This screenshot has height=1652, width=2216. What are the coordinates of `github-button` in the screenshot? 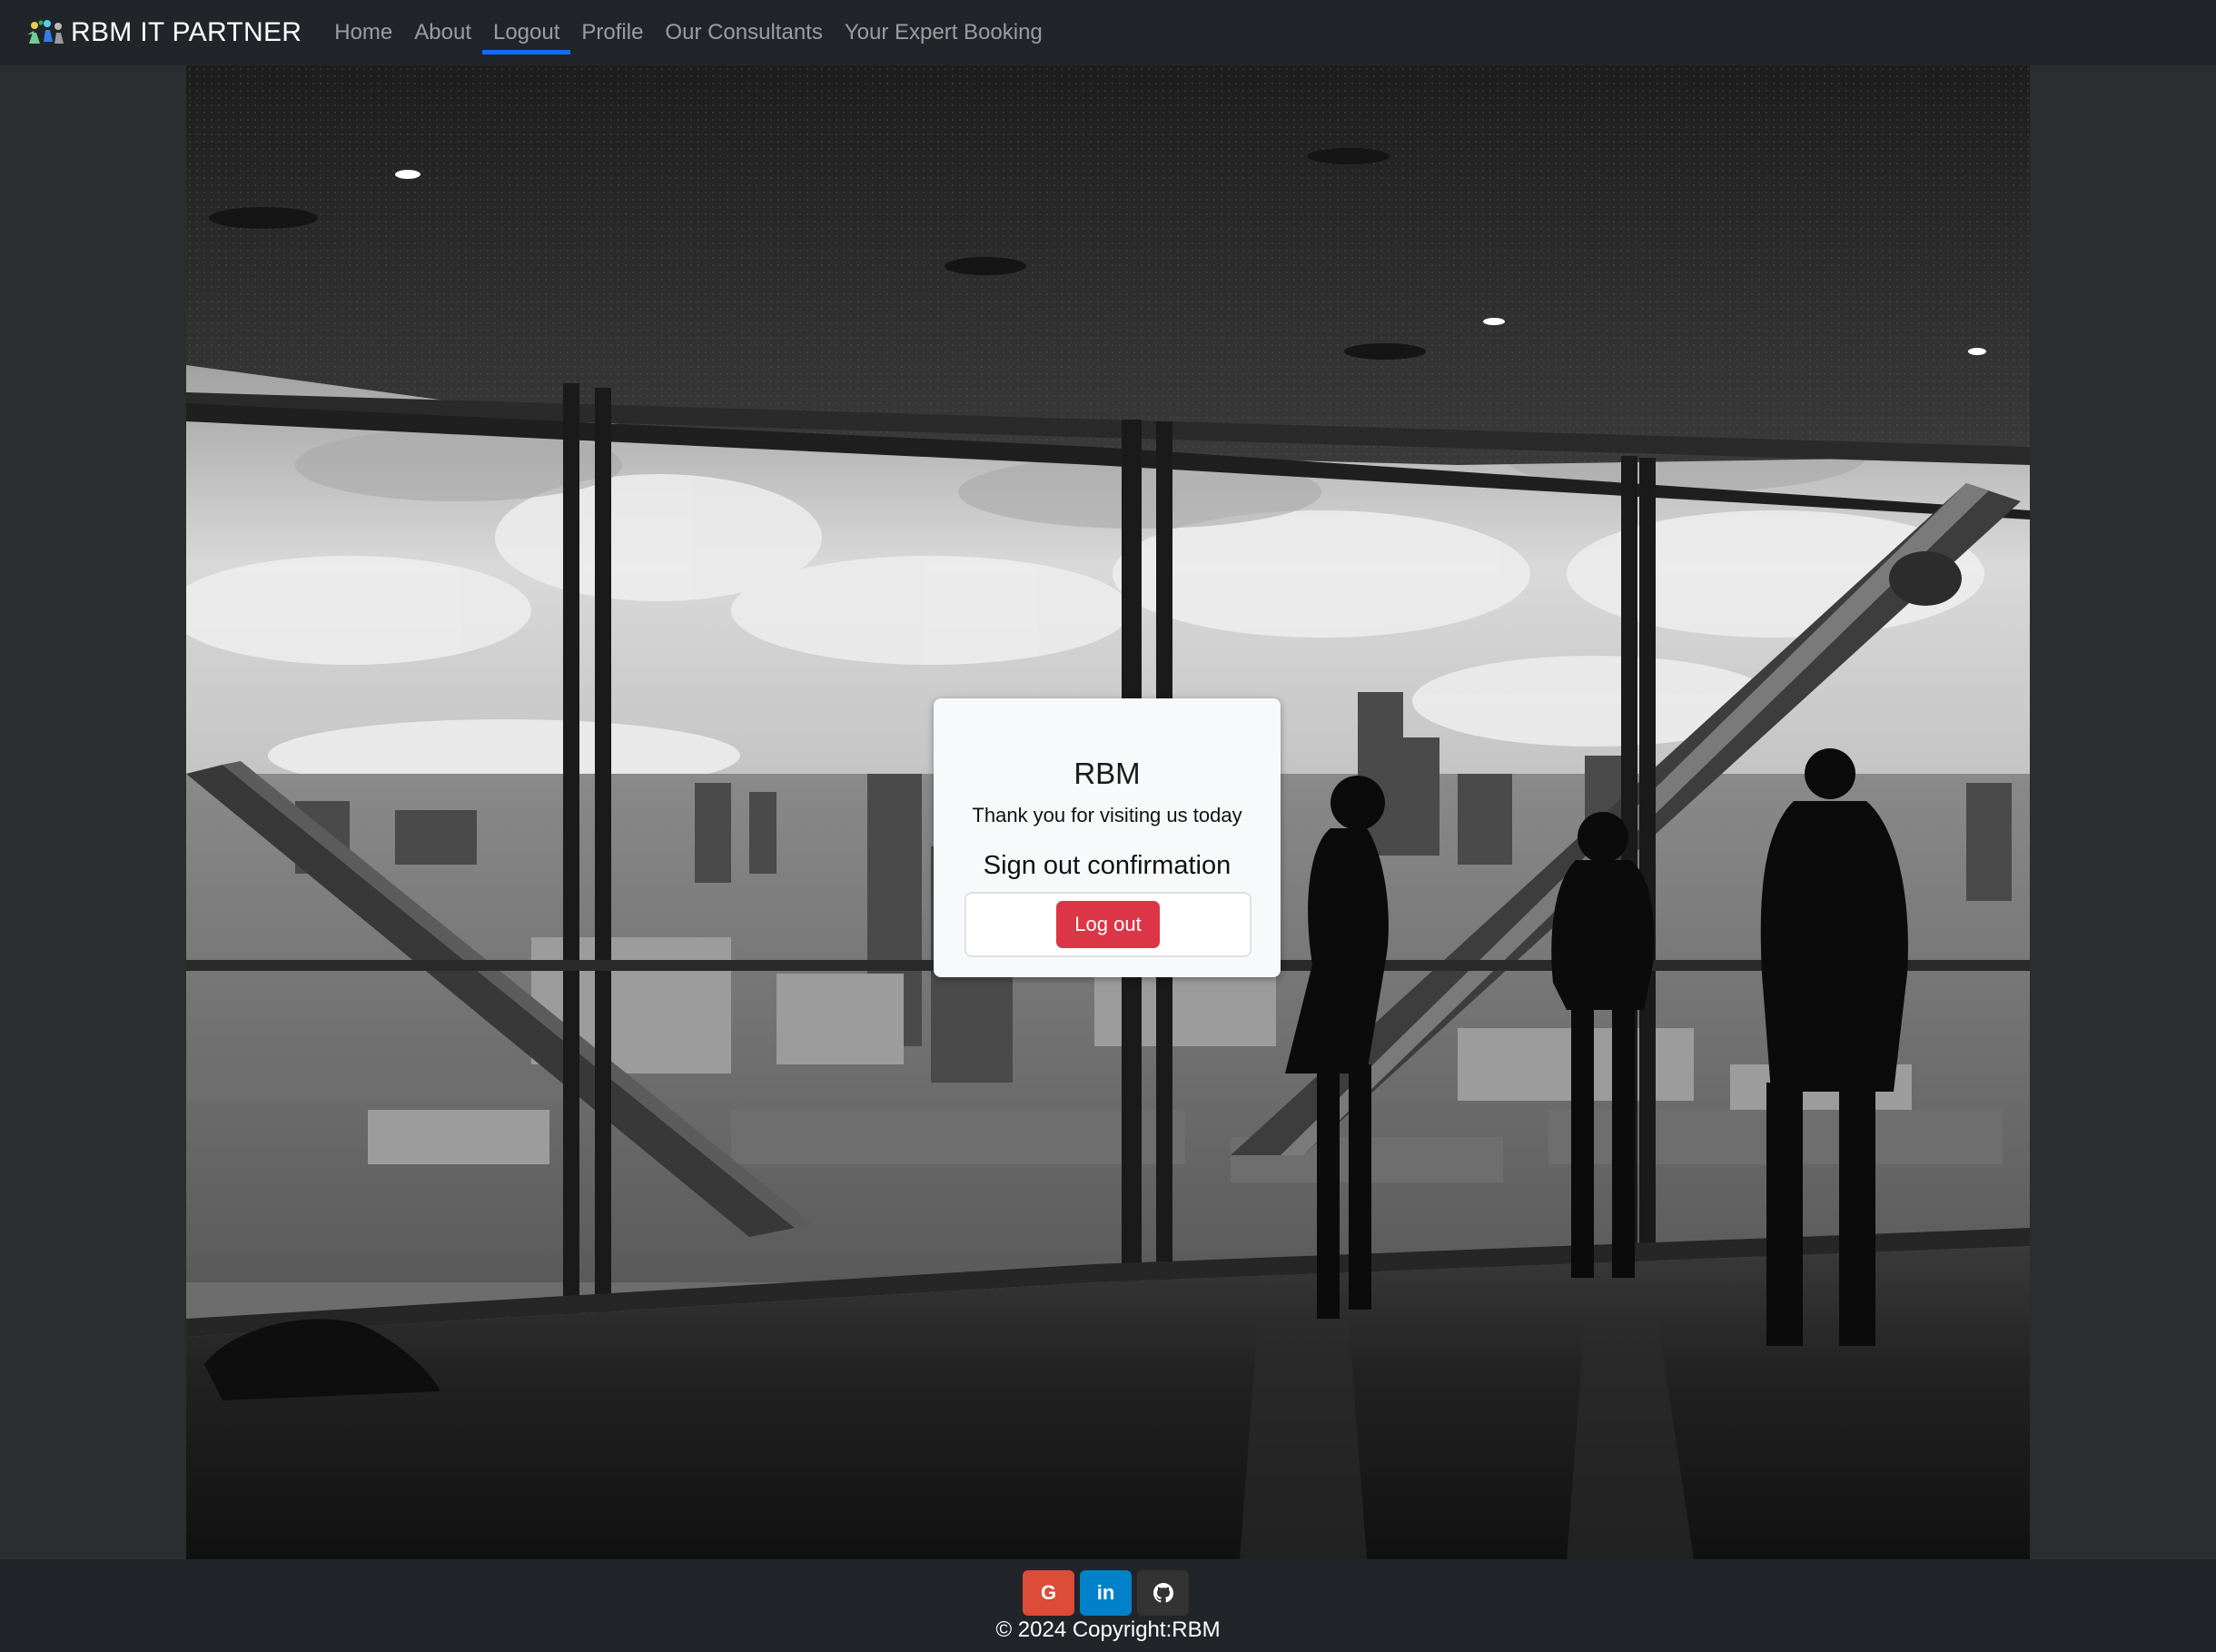 It's located at (1163, 1593).